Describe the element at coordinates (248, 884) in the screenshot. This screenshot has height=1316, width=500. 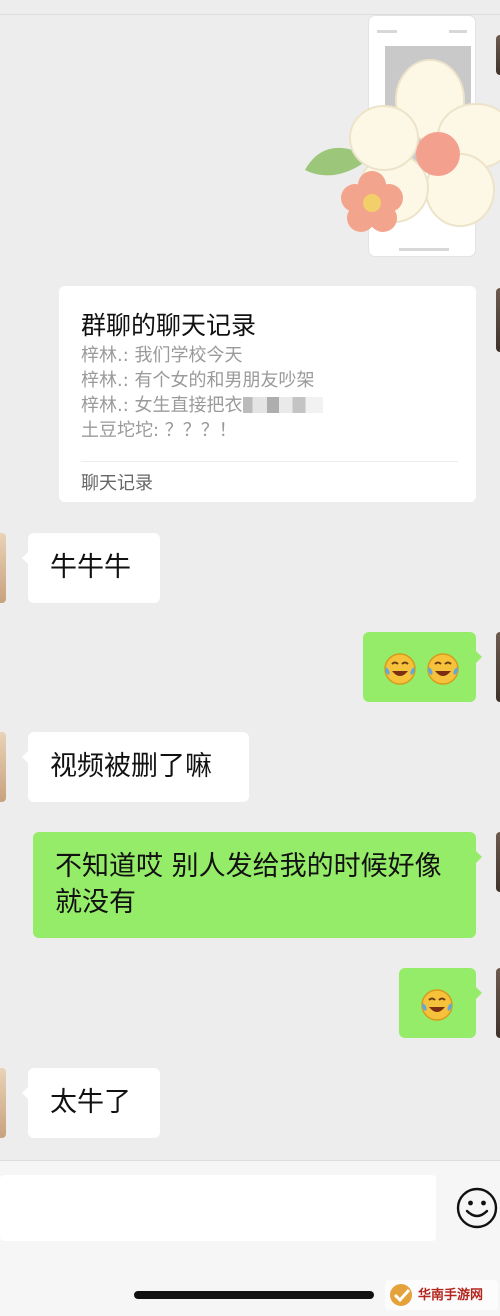
I see `message-text: 不知道哎 别人发给我的时候好像就没有` at that location.